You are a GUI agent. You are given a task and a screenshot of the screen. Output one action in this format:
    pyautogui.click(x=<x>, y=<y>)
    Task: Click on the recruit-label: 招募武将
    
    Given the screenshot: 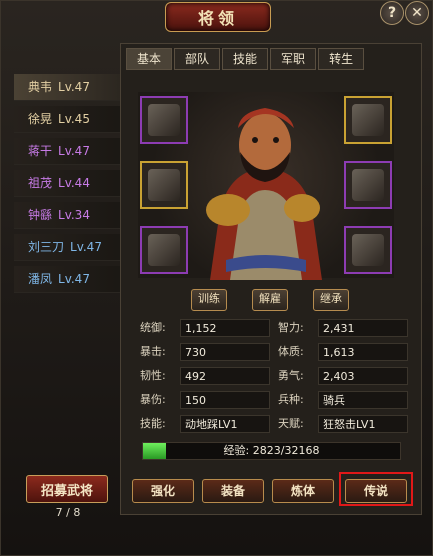 What is the action you would take?
    pyautogui.click(x=66, y=491)
    